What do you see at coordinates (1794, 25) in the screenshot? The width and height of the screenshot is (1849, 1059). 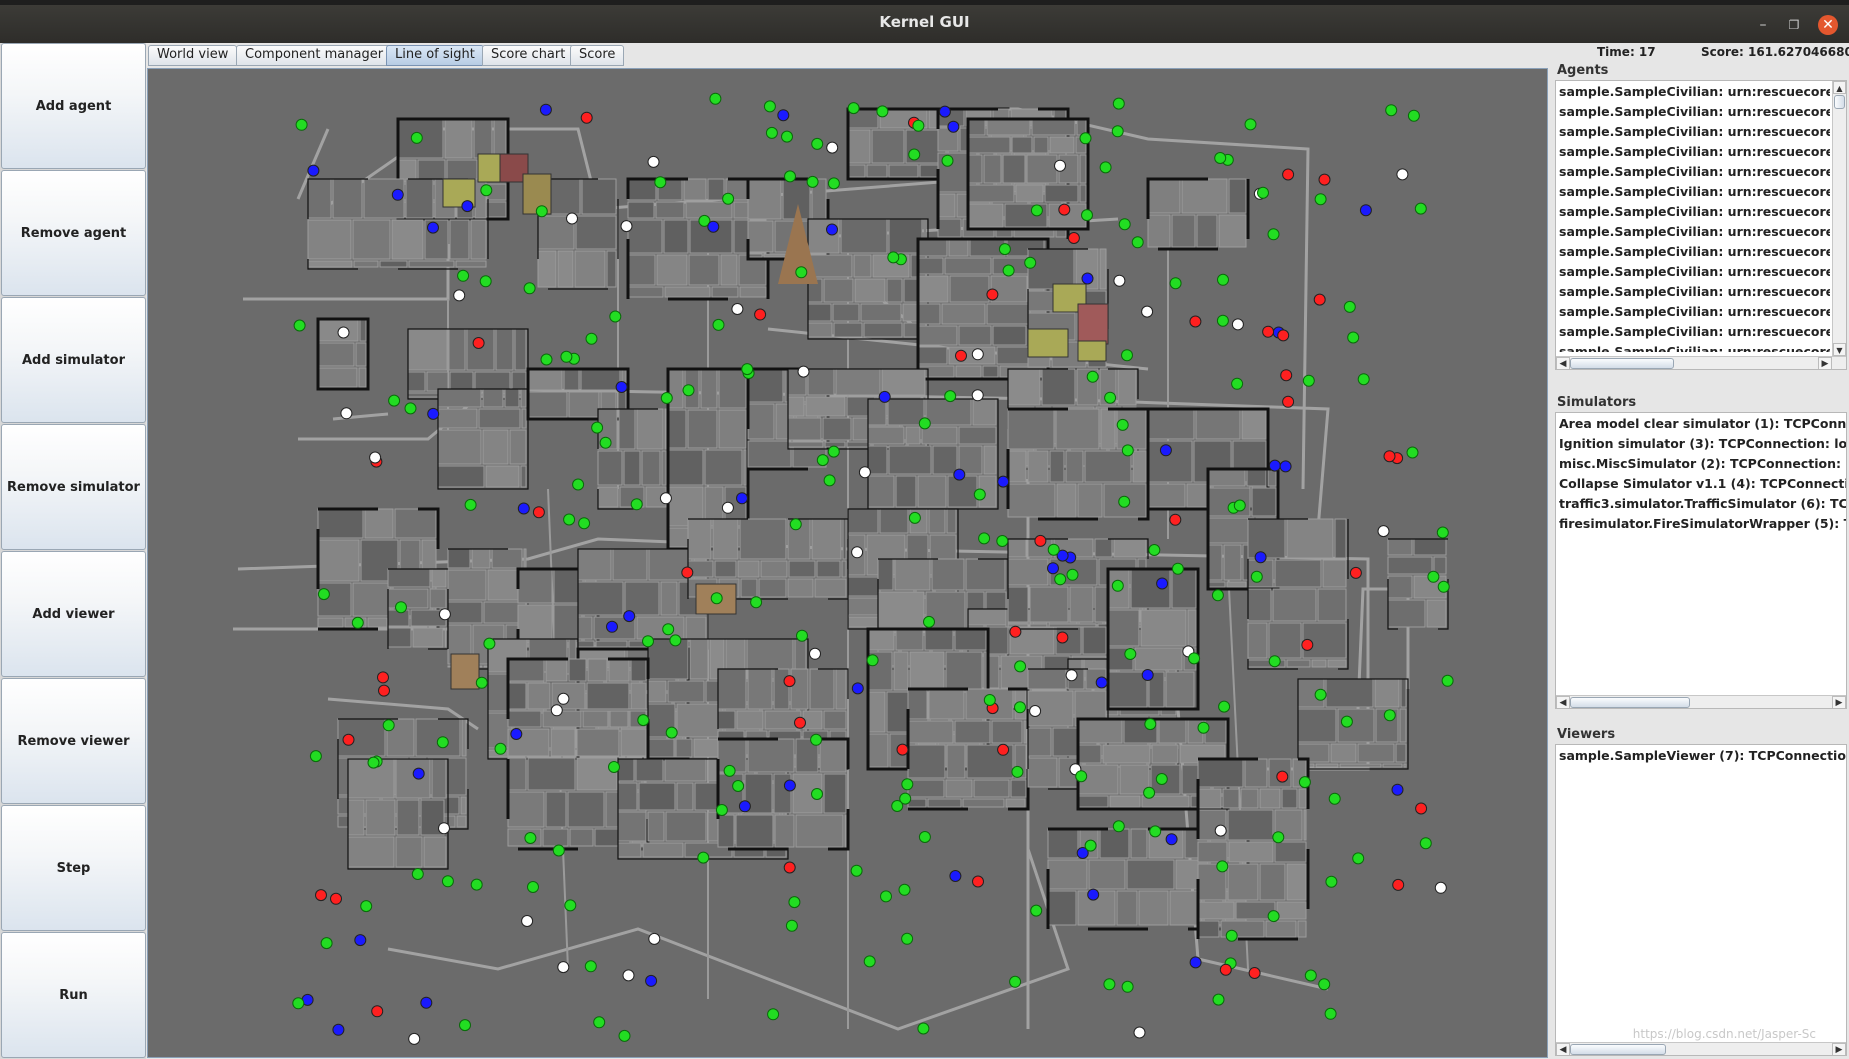 I see `maximize-icon: ❐` at bounding box center [1794, 25].